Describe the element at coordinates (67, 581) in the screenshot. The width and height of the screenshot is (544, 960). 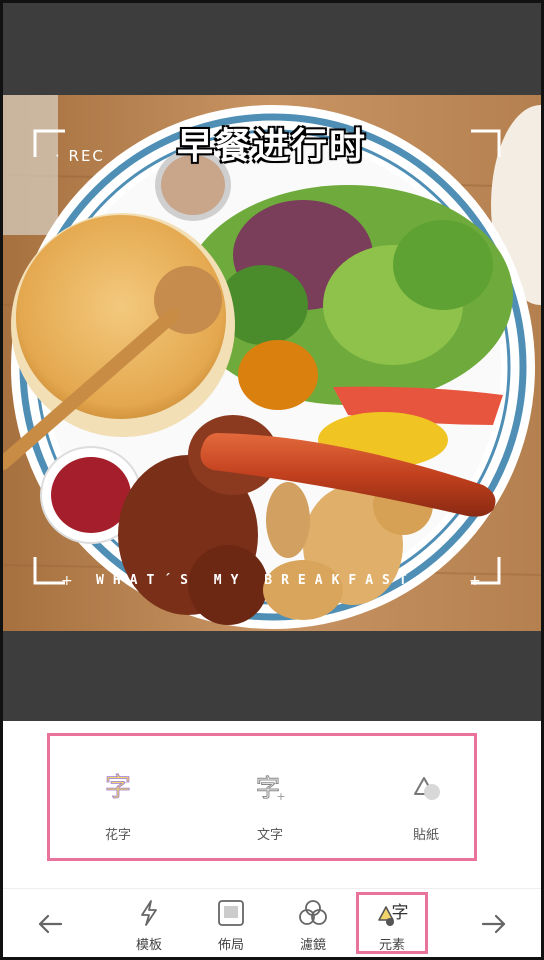
I see `caption-plus-left: +` at that location.